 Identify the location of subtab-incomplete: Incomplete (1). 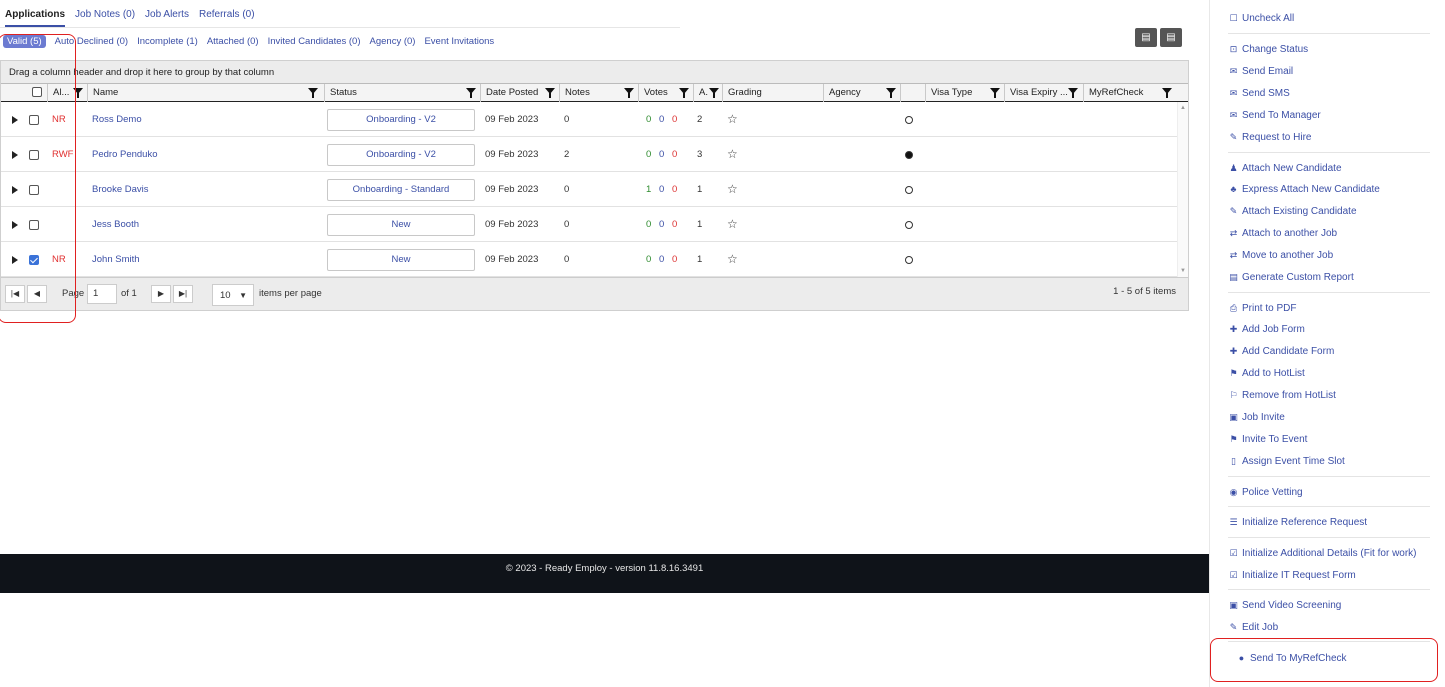
(167, 41).